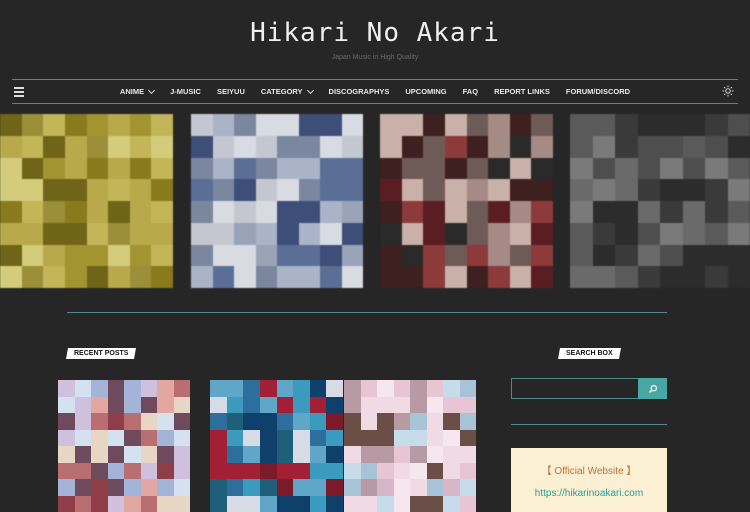 This screenshot has height=512, width=750. What do you see at coordinates (575, 388) in the screenshot?
I see `search-input` at bounding box center [575, 388].